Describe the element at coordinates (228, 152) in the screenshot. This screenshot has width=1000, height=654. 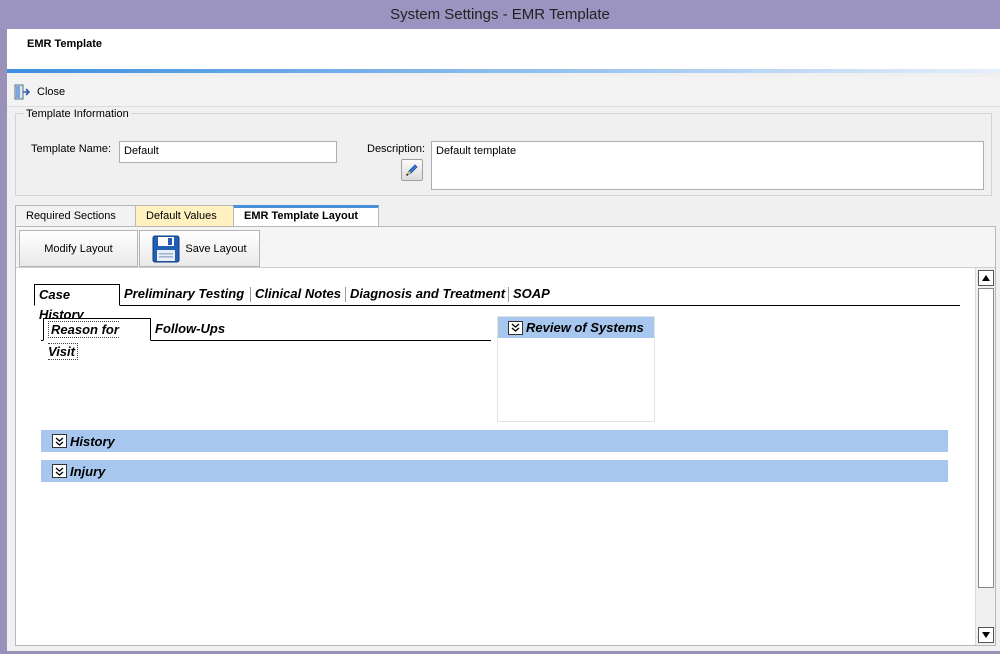
I see `template-name-input: Default` at that location.